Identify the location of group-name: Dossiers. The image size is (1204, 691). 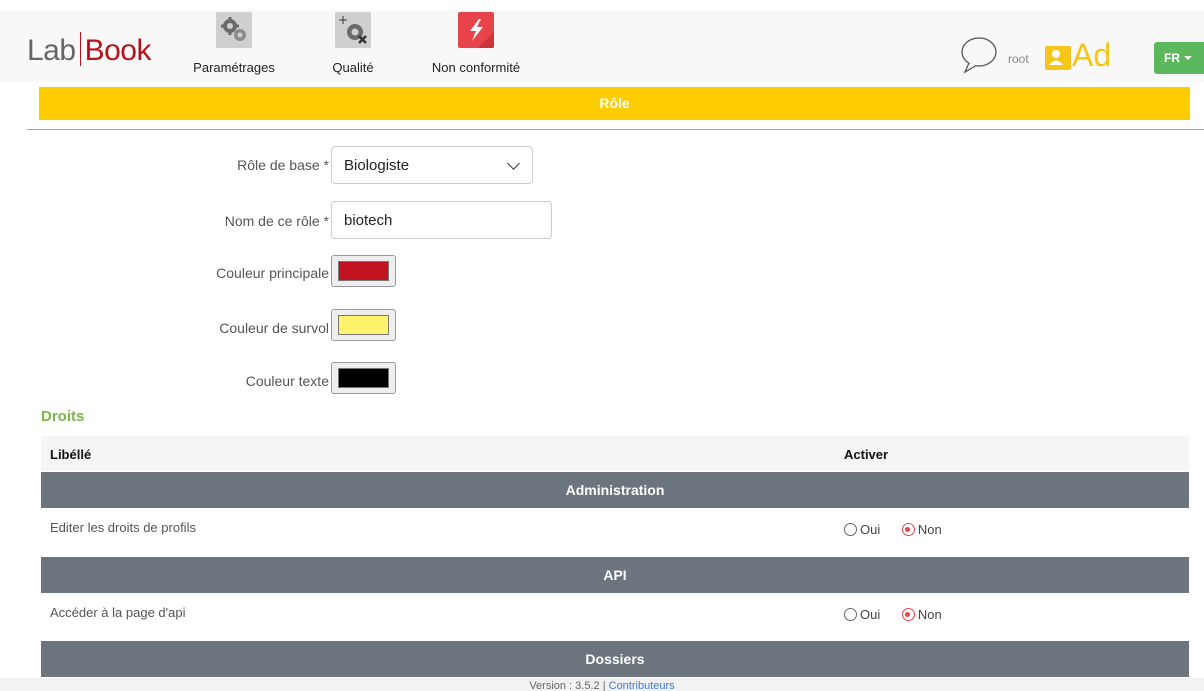
(615, 659).